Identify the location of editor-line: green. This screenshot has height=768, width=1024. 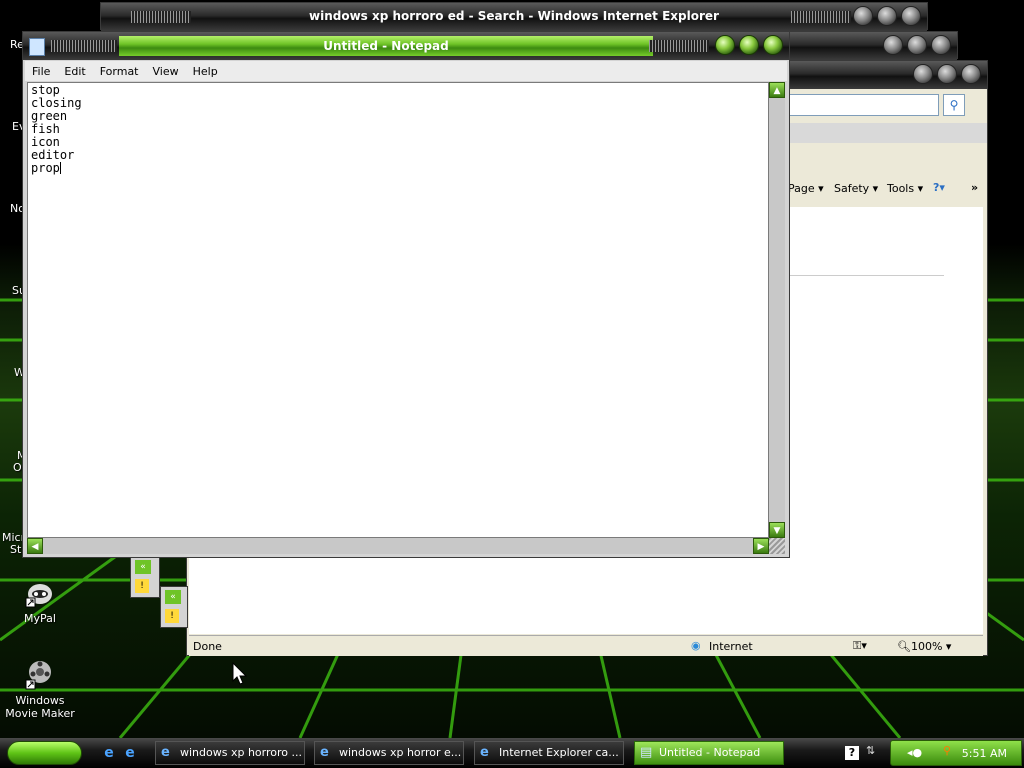
(49, 116).